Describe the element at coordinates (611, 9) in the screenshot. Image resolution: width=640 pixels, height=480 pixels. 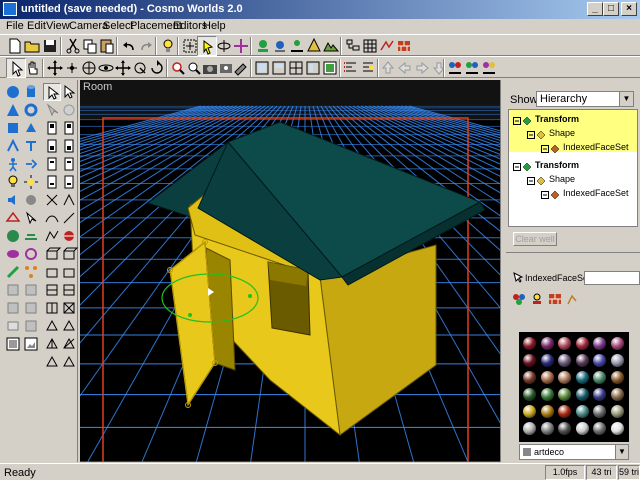
I see `maximize-button: □` at that location.